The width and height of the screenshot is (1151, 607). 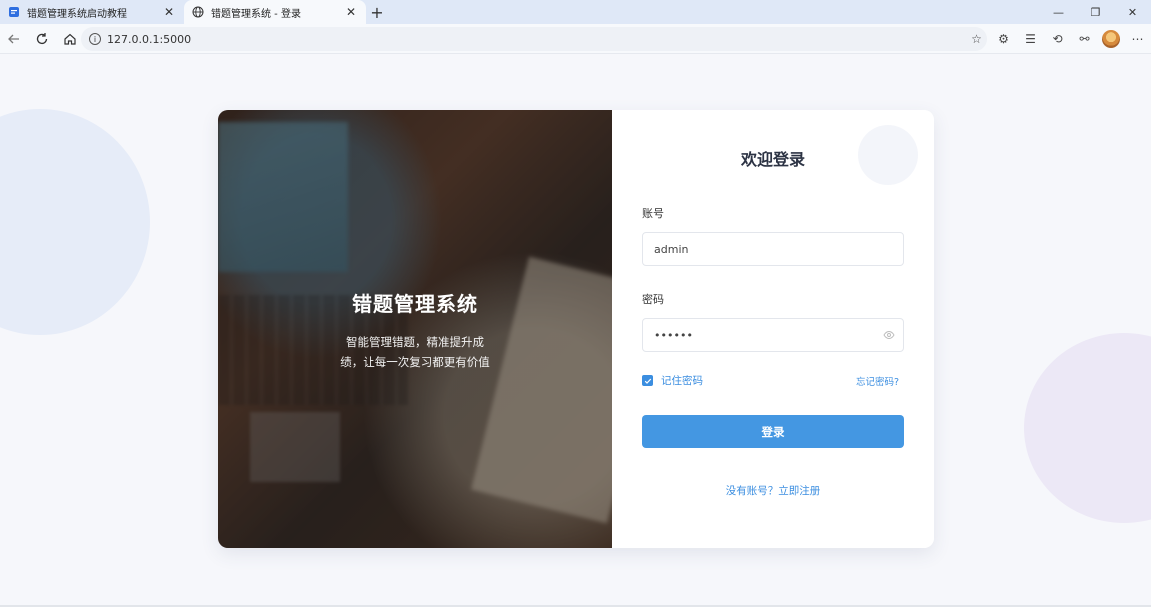 What do you see at coordinates (1137, 39) in the screenshot?
I see `more-icon: ⋯` at bounding box center [1137, 39].